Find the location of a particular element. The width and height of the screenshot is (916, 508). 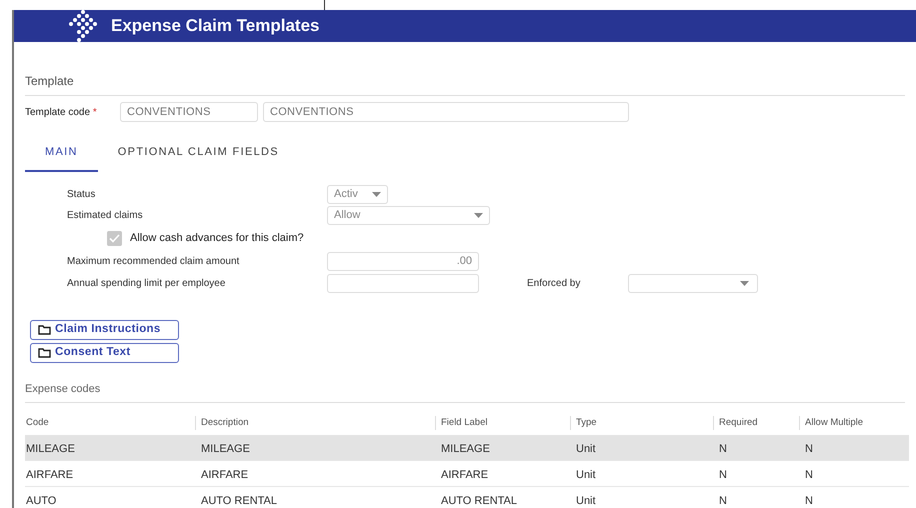

estimated-claims-select: Allow is located at coordinates (408, 215).